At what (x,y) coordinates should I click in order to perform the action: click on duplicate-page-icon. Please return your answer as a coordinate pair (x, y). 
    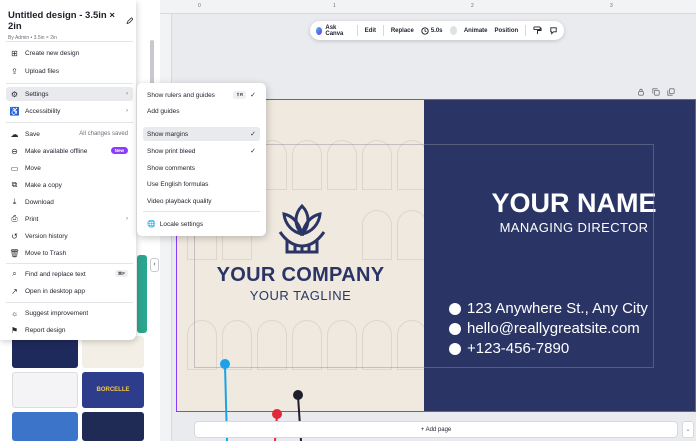
    Looking at the image, I should click on (656, 93).